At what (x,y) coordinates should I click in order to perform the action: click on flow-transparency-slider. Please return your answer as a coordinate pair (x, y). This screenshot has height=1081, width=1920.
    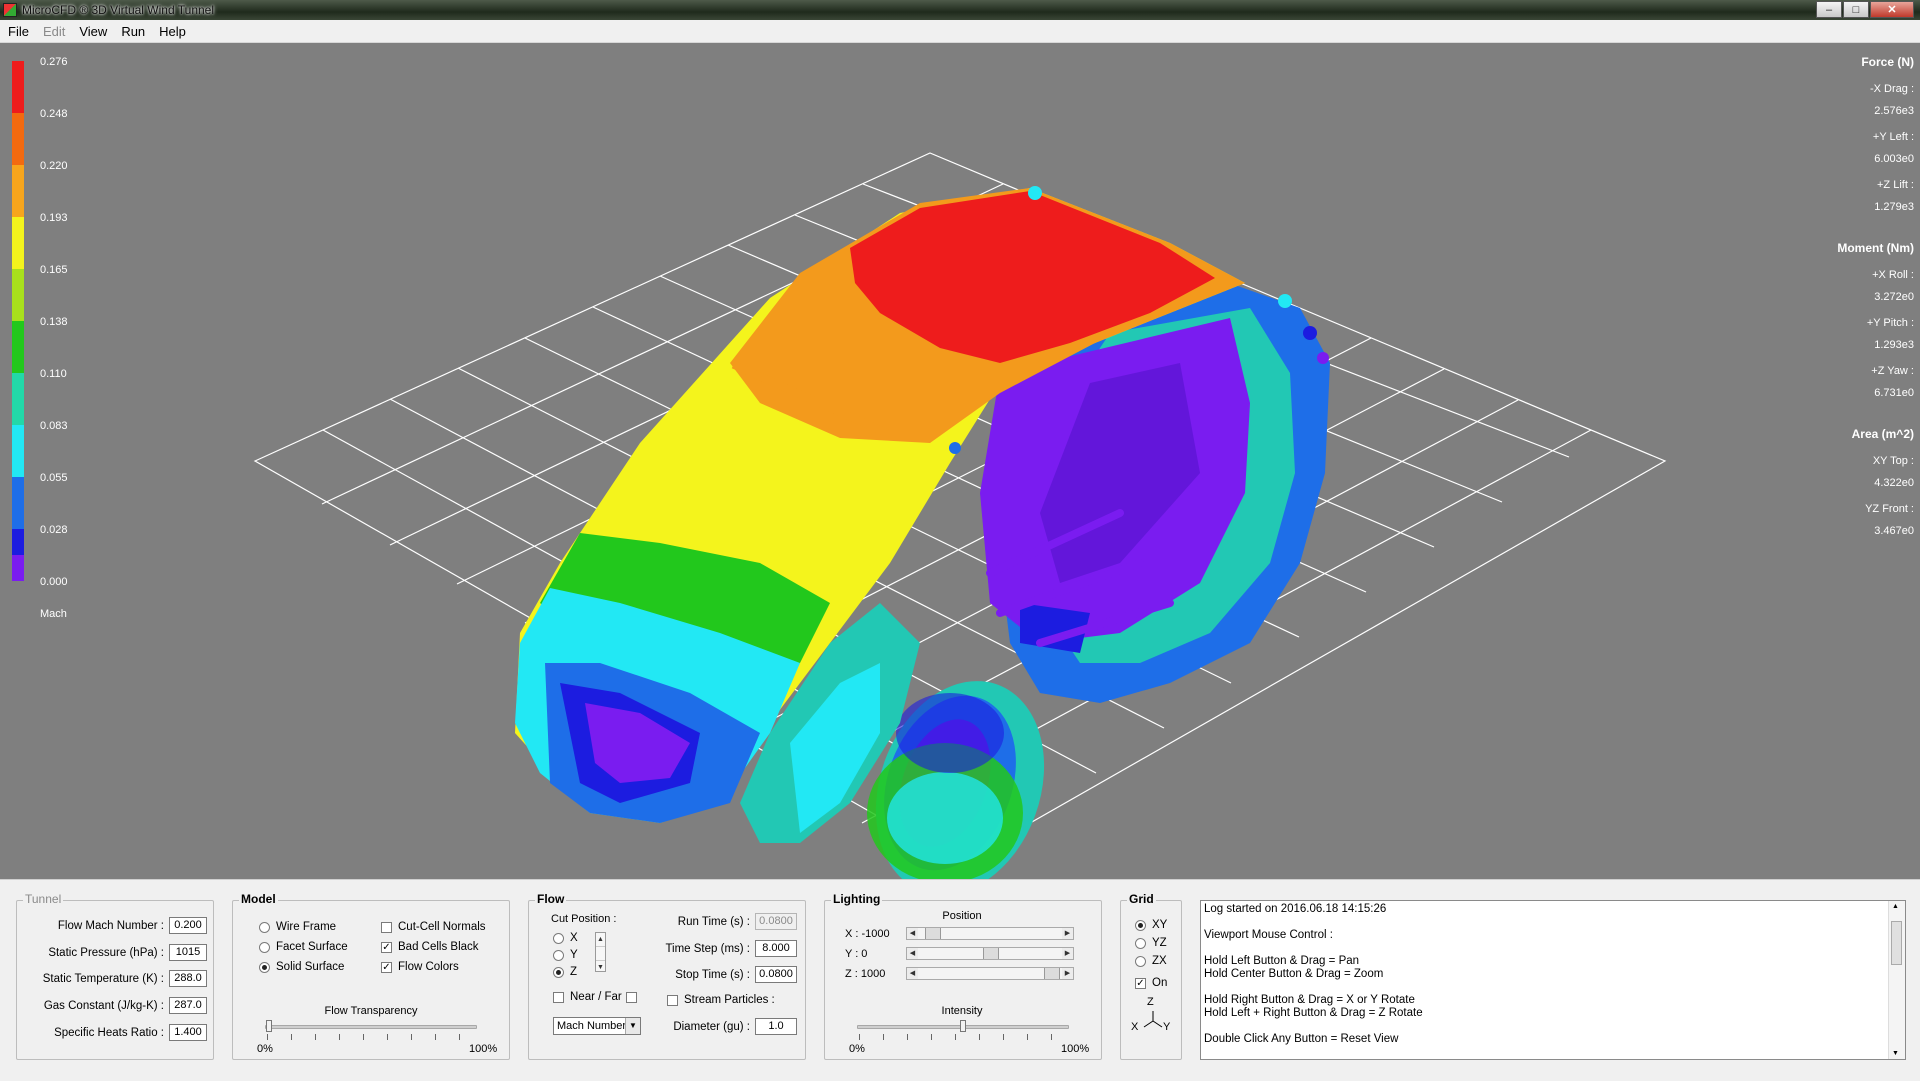
    Looking at the image, I should click on (371, 1026).